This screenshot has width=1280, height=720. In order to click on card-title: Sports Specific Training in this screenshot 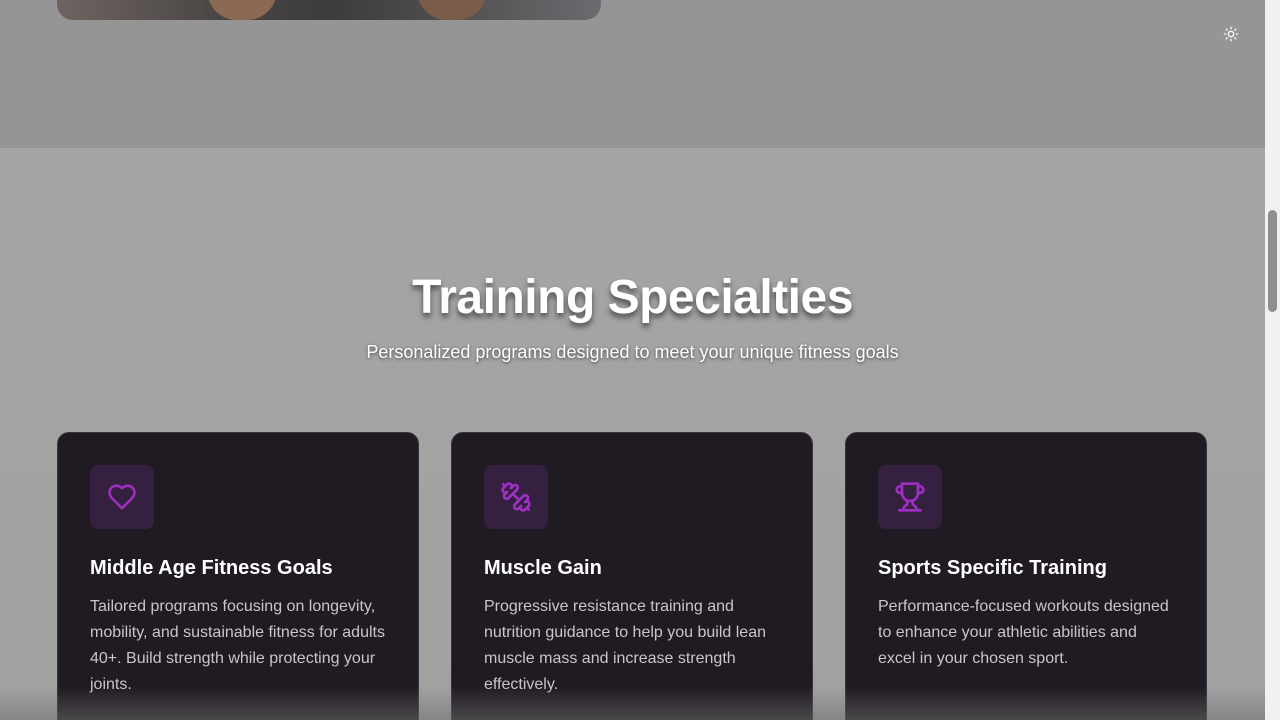, I will do `click(992, 568)`.